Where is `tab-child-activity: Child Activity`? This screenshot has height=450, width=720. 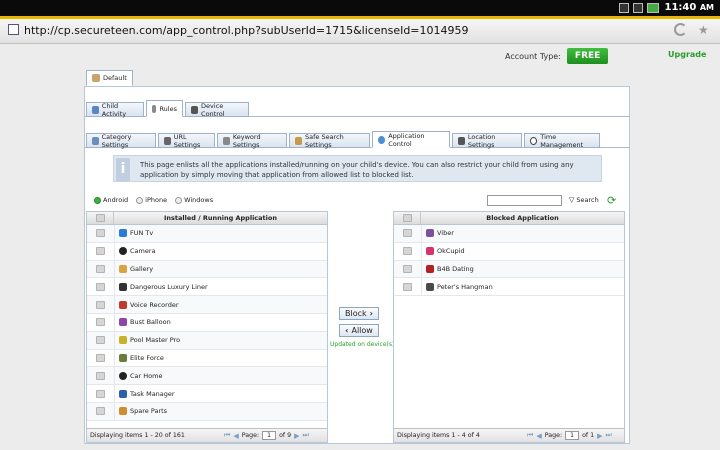 tab-child-activity: Child Activity is located at coordinates (115, 110).